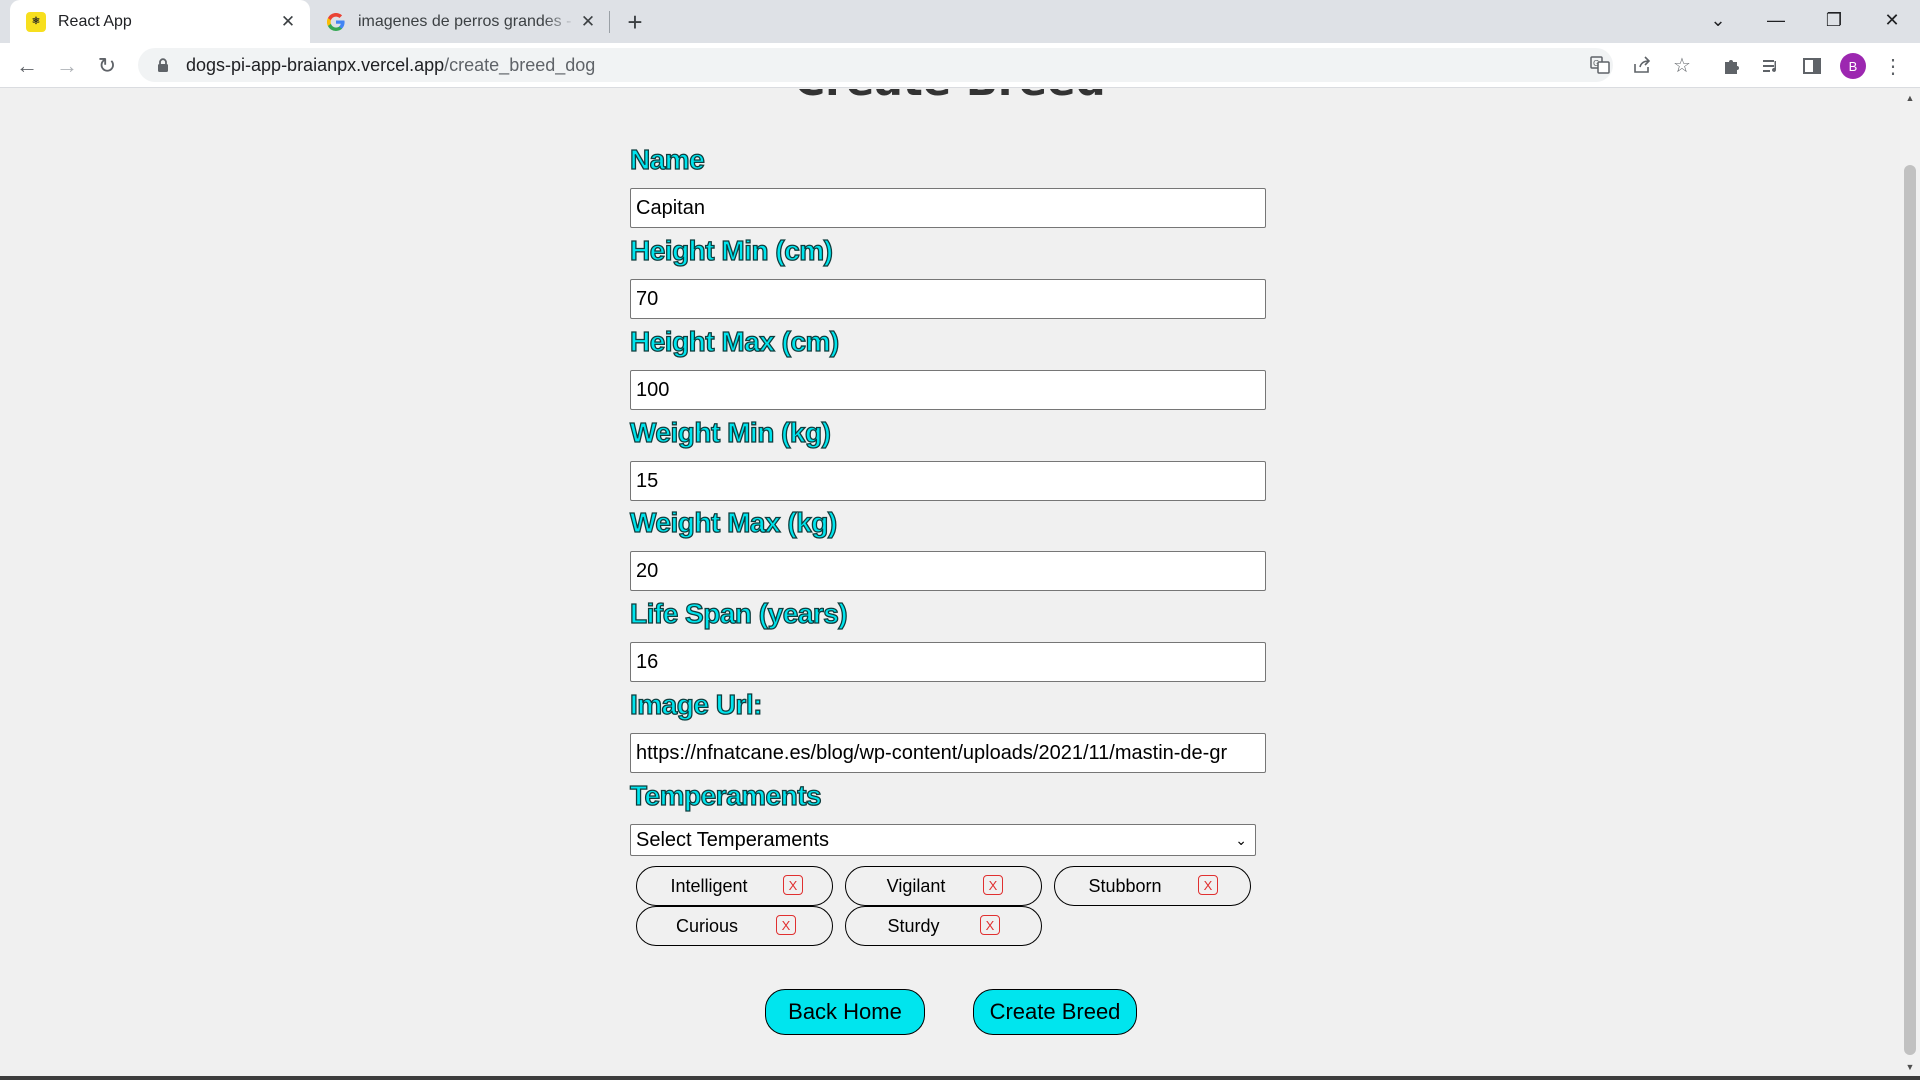 This screenshot has width=1920, height=1080. Describe the element at coordinates (948, 571) in the screenshot. I see `weight-max-input` at that location.